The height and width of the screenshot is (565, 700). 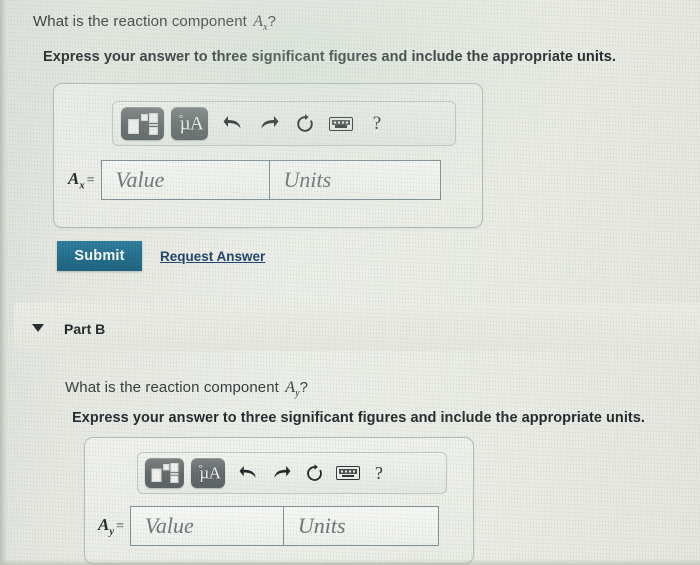 What do you see at coordinates (260, 23) in the screenshot?
I see `part-a-question-variable: Ax` at bounding box center [260, 23].